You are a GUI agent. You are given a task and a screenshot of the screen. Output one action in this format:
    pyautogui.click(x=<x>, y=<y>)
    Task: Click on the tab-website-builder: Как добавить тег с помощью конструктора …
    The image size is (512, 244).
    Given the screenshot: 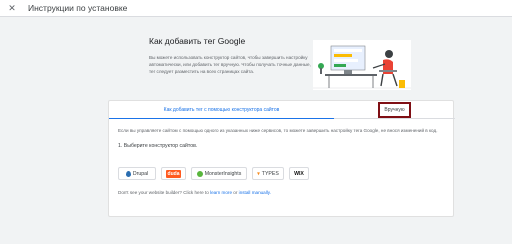 What is the action you would take?
    pyautogui.click(x=221, y=110)
    